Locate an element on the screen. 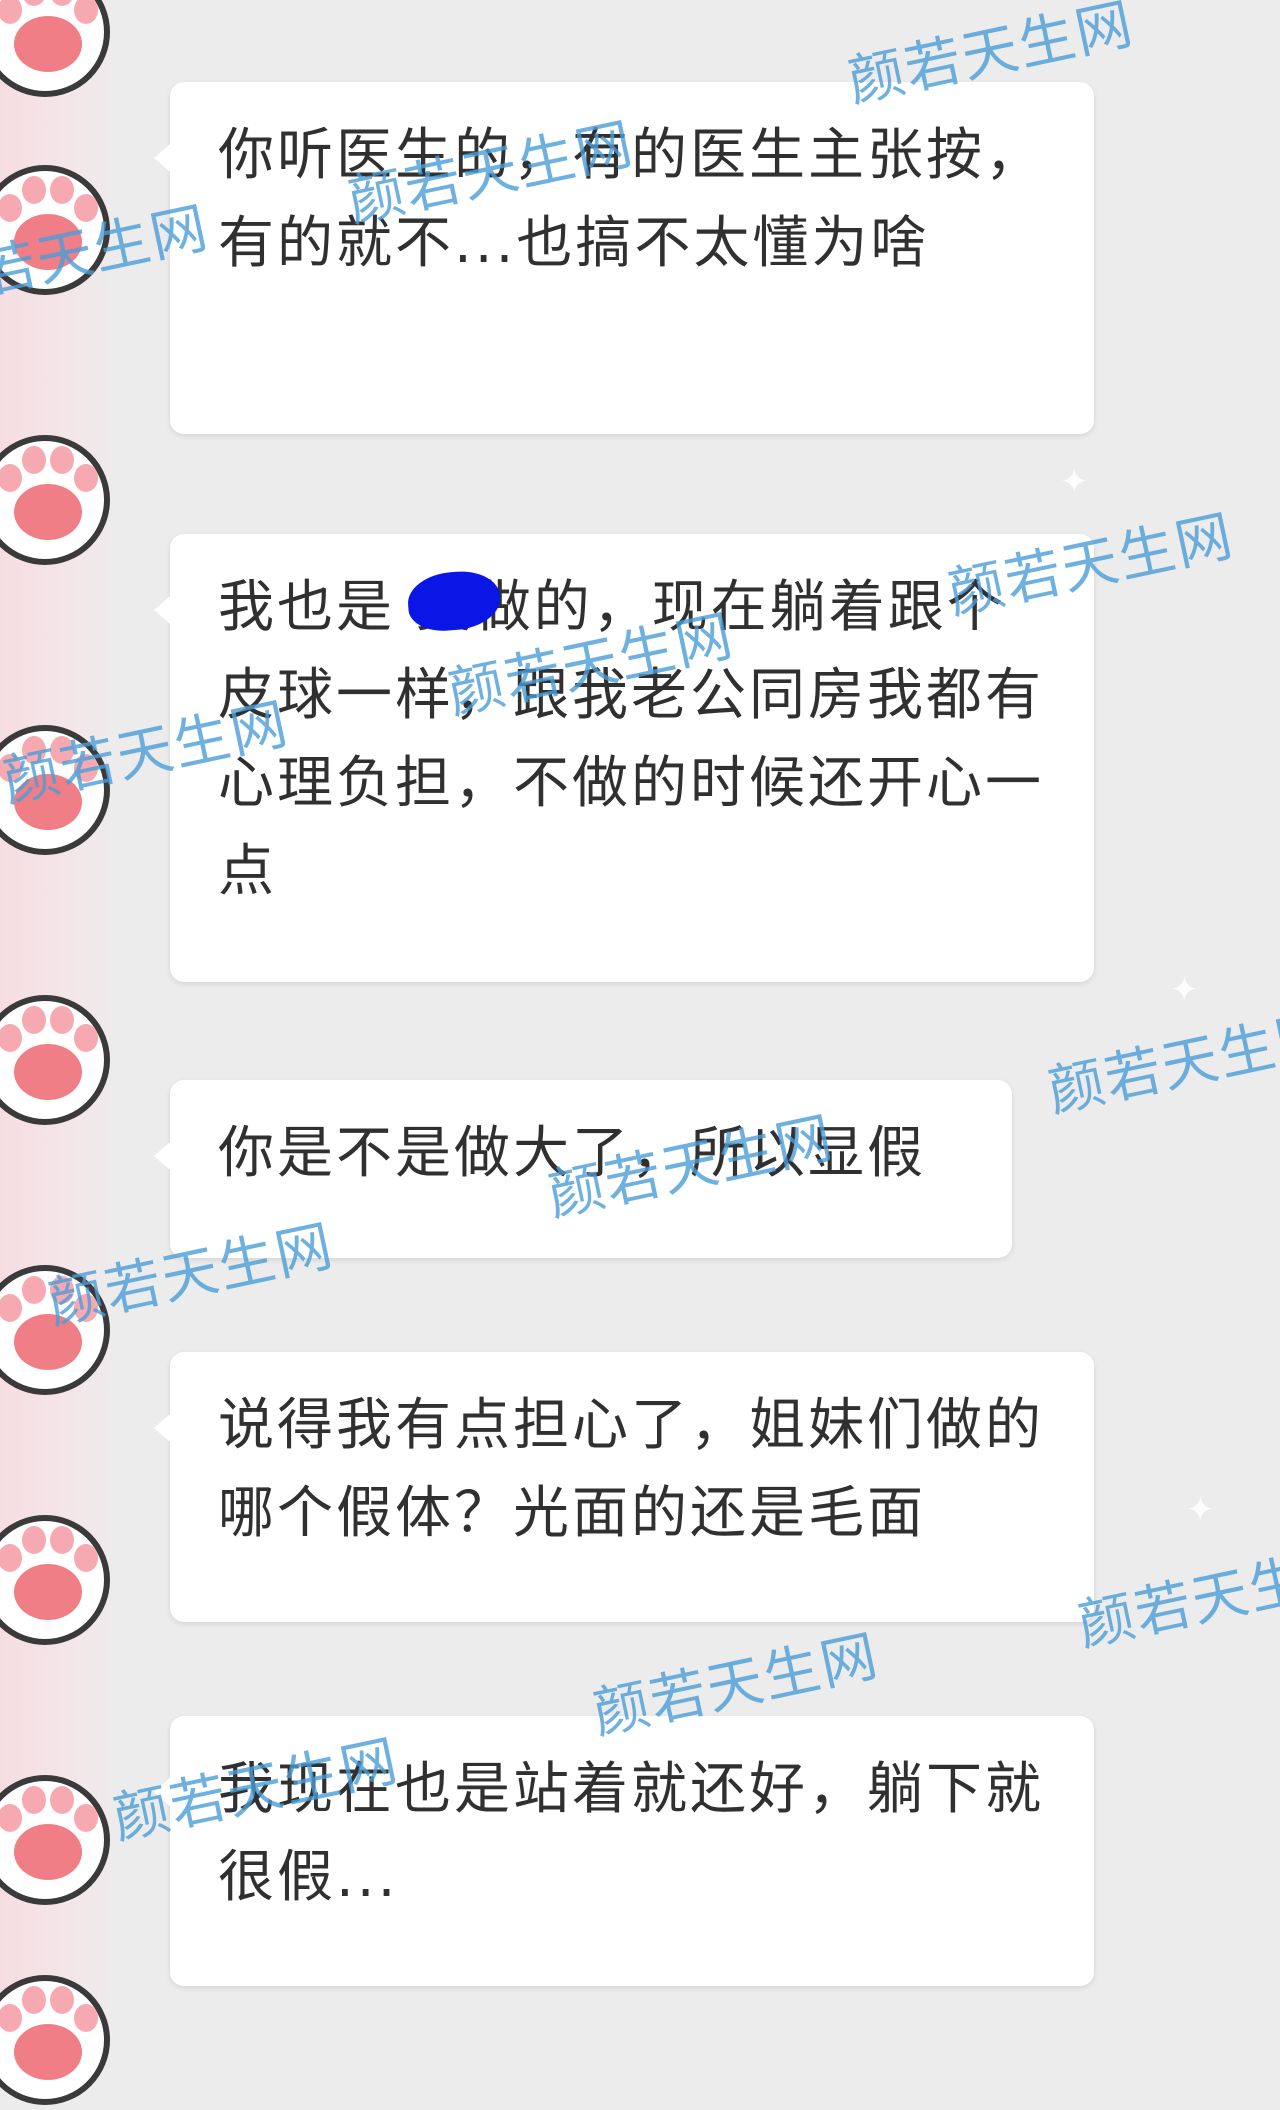 Image resolution: width=1280 pixels, height=2110 pixels. message-text: 你是不是做大了，所以显假 is located at coordinates (572, 1153).